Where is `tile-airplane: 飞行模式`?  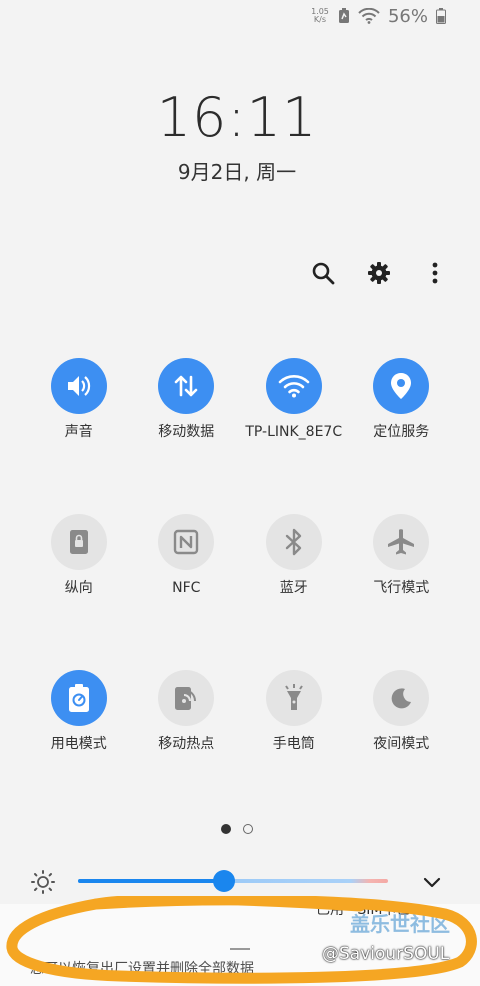 tile-airplane: 飞行模式 is located at coordinates (402, 592).